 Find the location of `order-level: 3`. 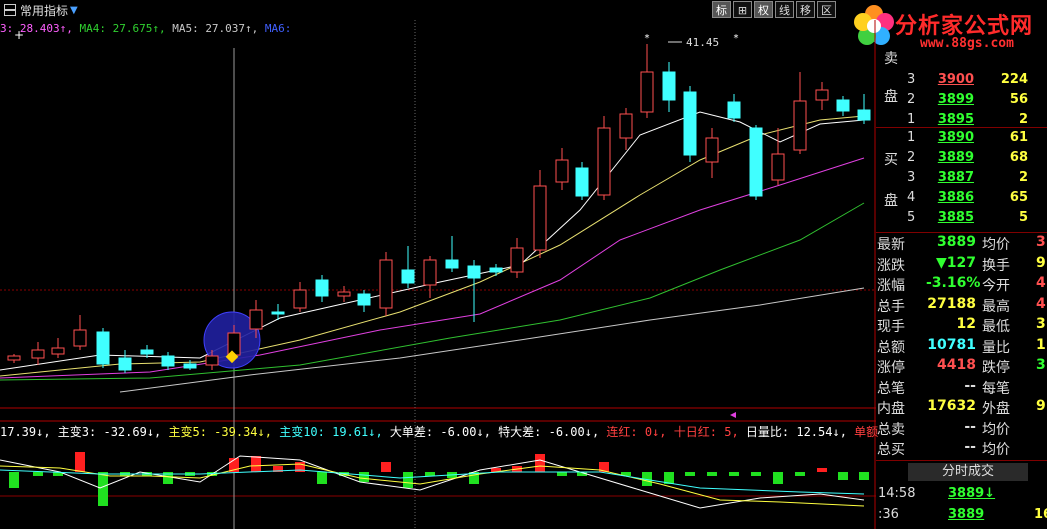

order-level: 3 is located at coordinates (911, 79).